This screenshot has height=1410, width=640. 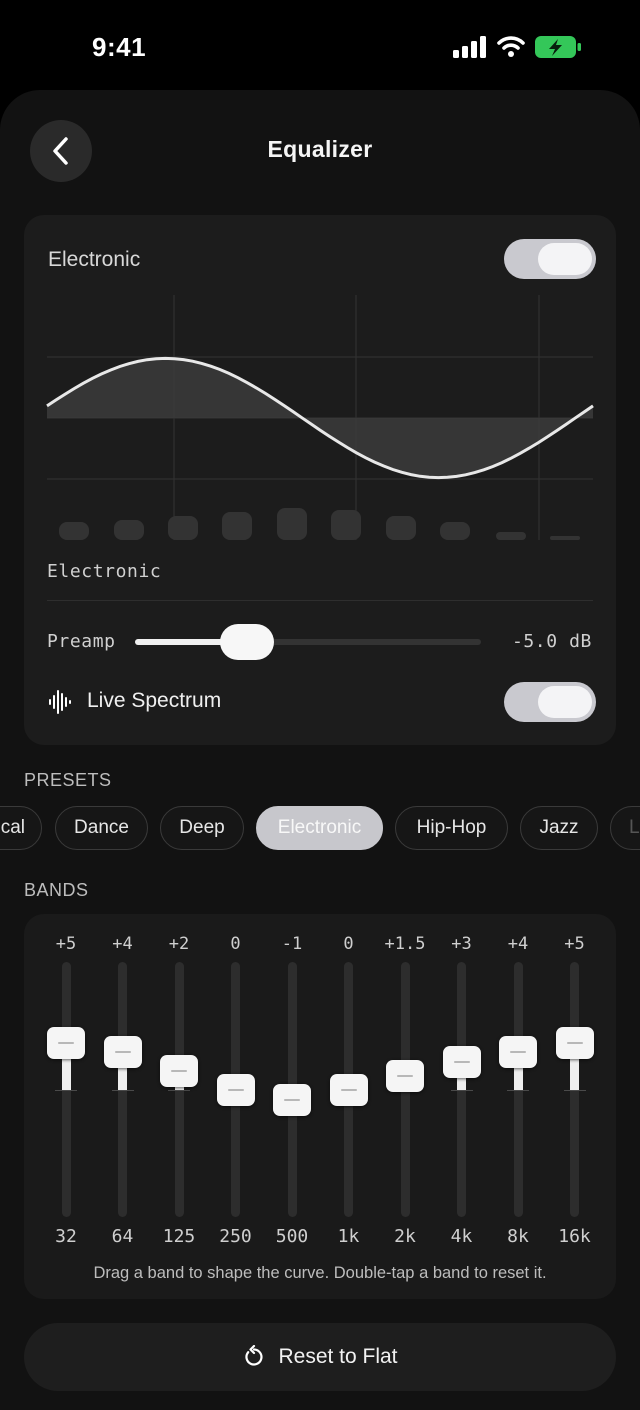 What do you see at coordinates (559, 828) in the screenshot?
I see `preset-chip-jazz: Jazz` at bounding box center [559, 828].